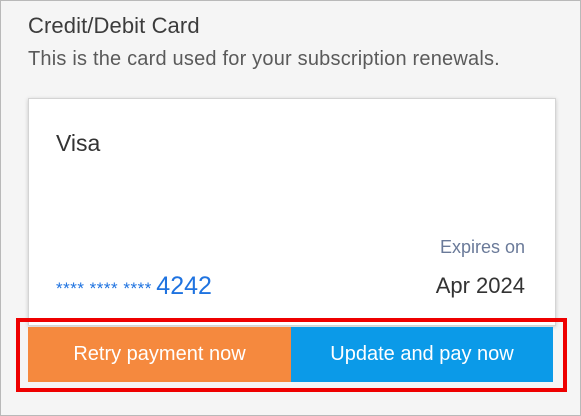  I want to click on card-number-last4: 4242, so click(184, 286).